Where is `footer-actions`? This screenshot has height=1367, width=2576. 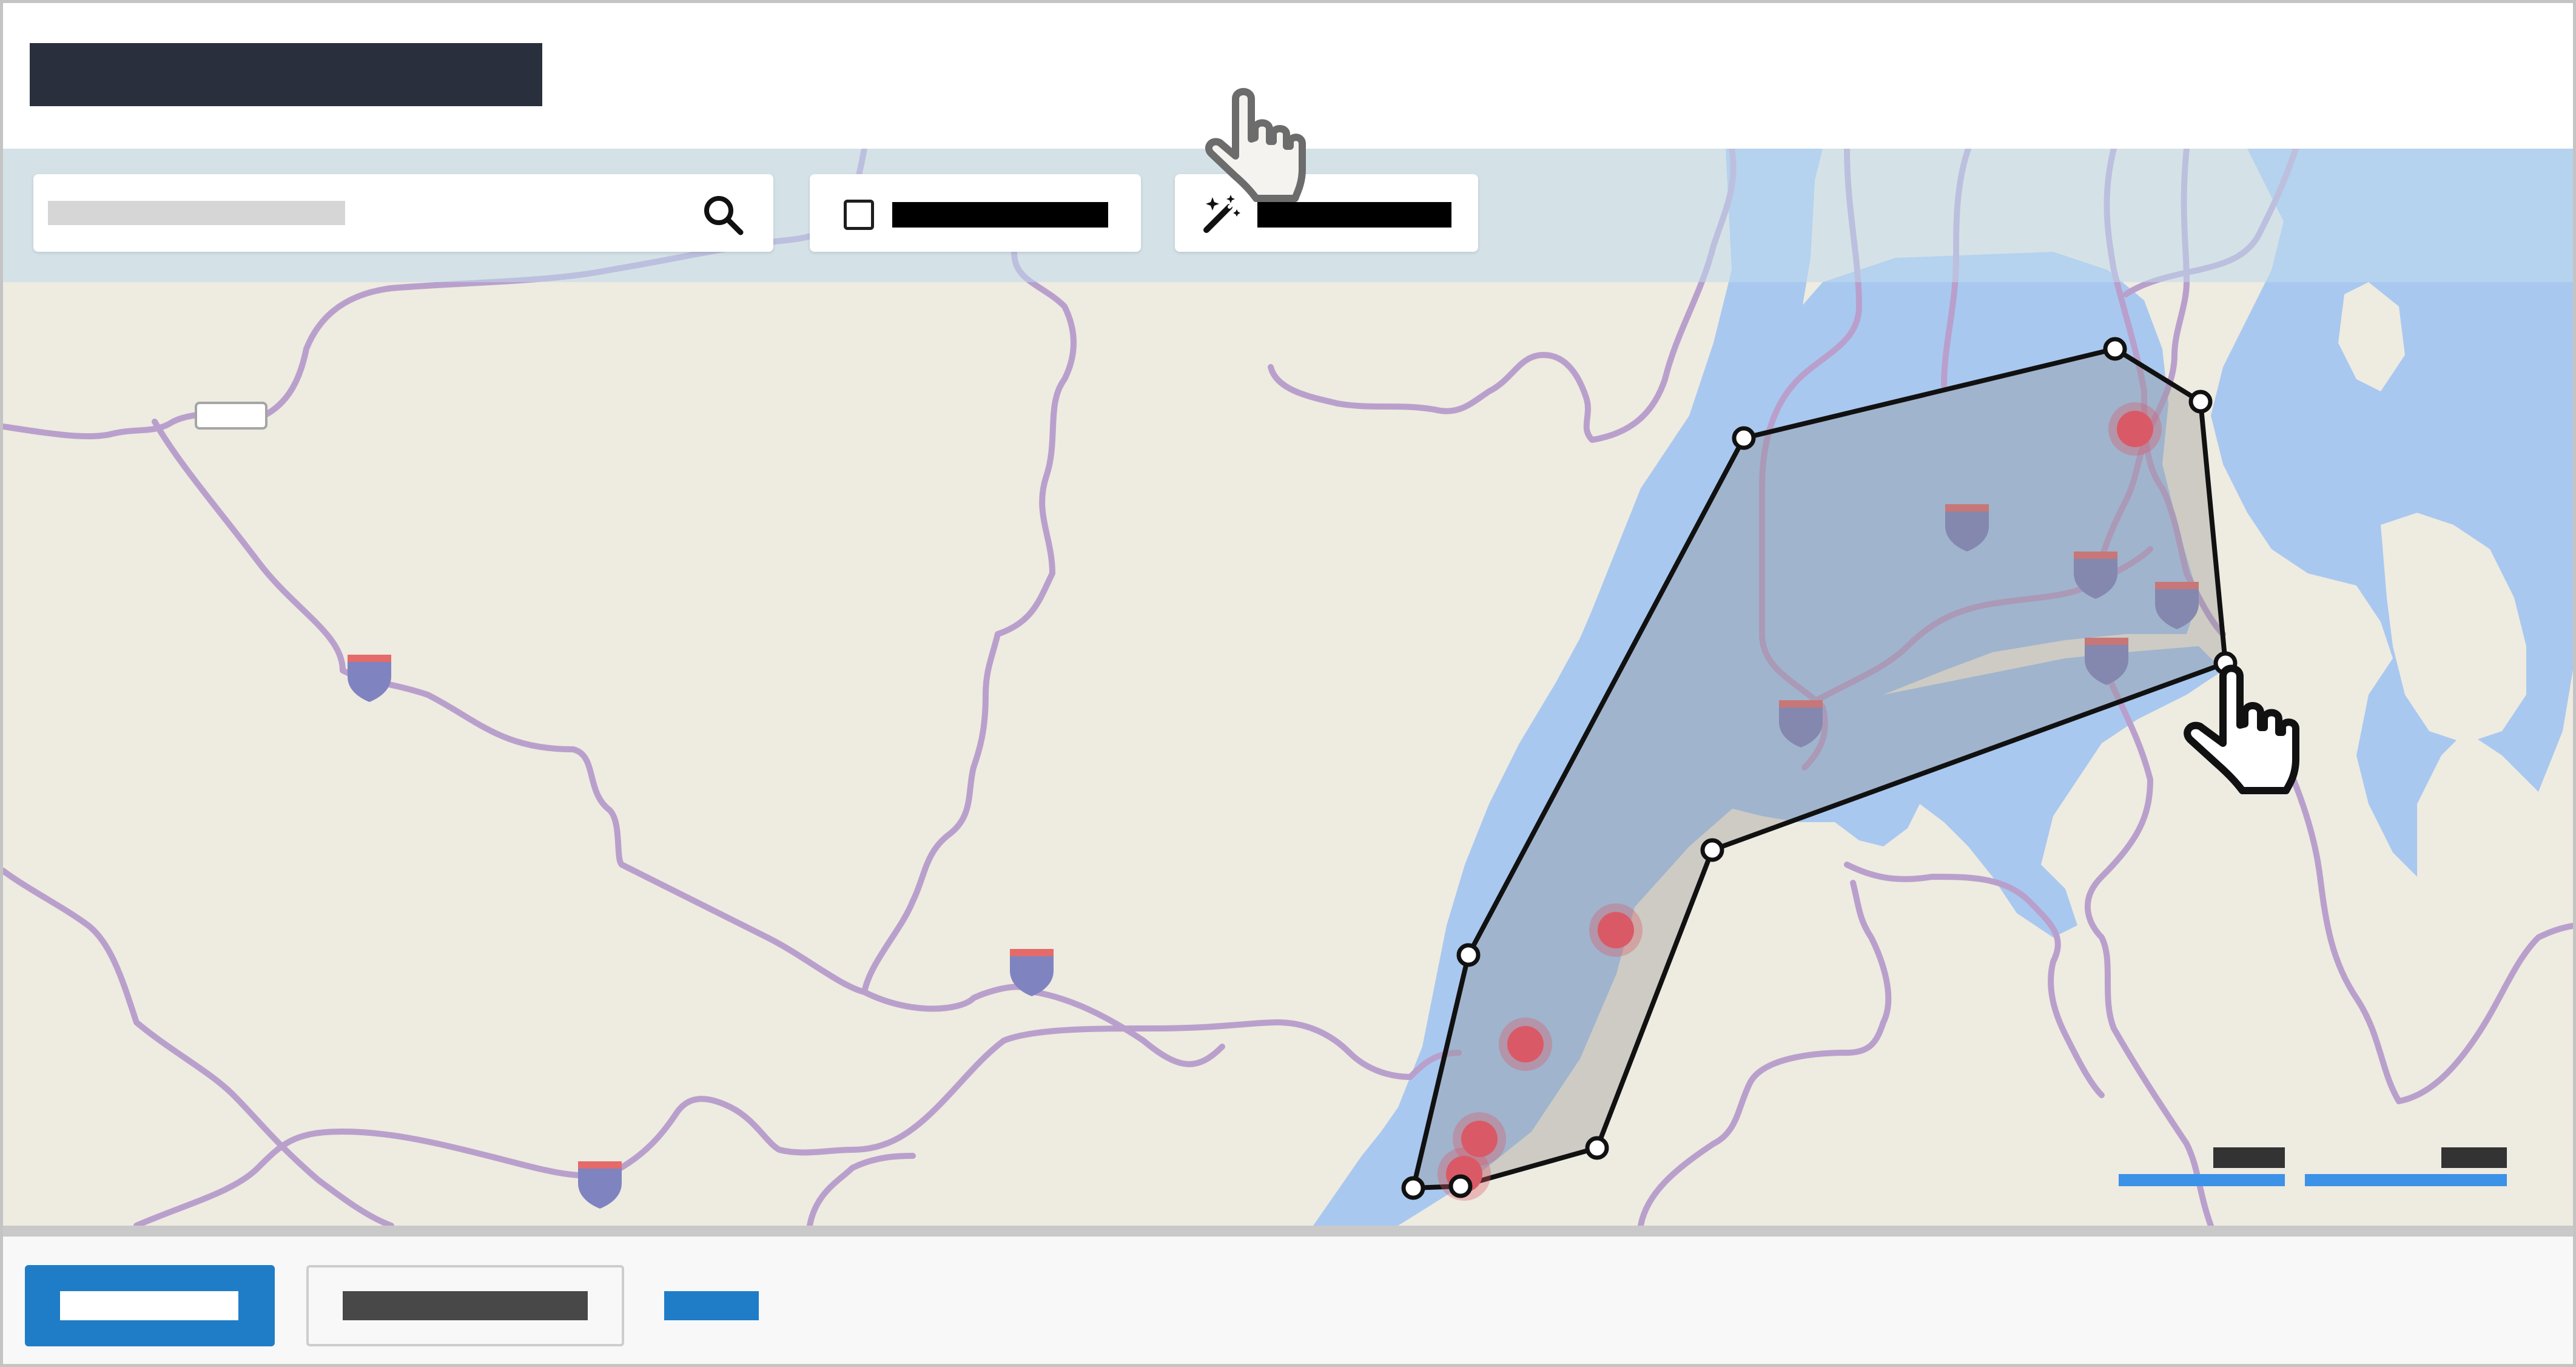 footer-actions is located at coordinates (1288, 1301).